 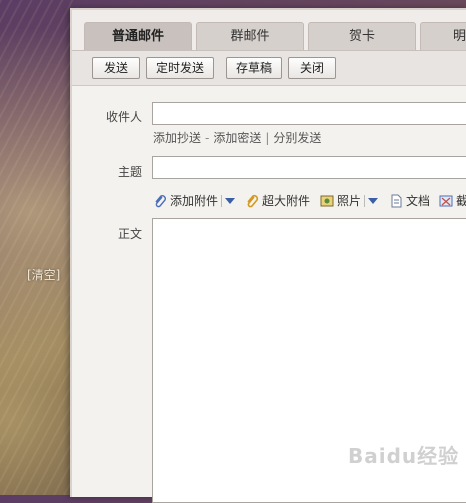 What do you see at coordinates (286, 201) in the screenshot?
I see `large-attachment-label: 超大附件` at bounding box center [286, 201].